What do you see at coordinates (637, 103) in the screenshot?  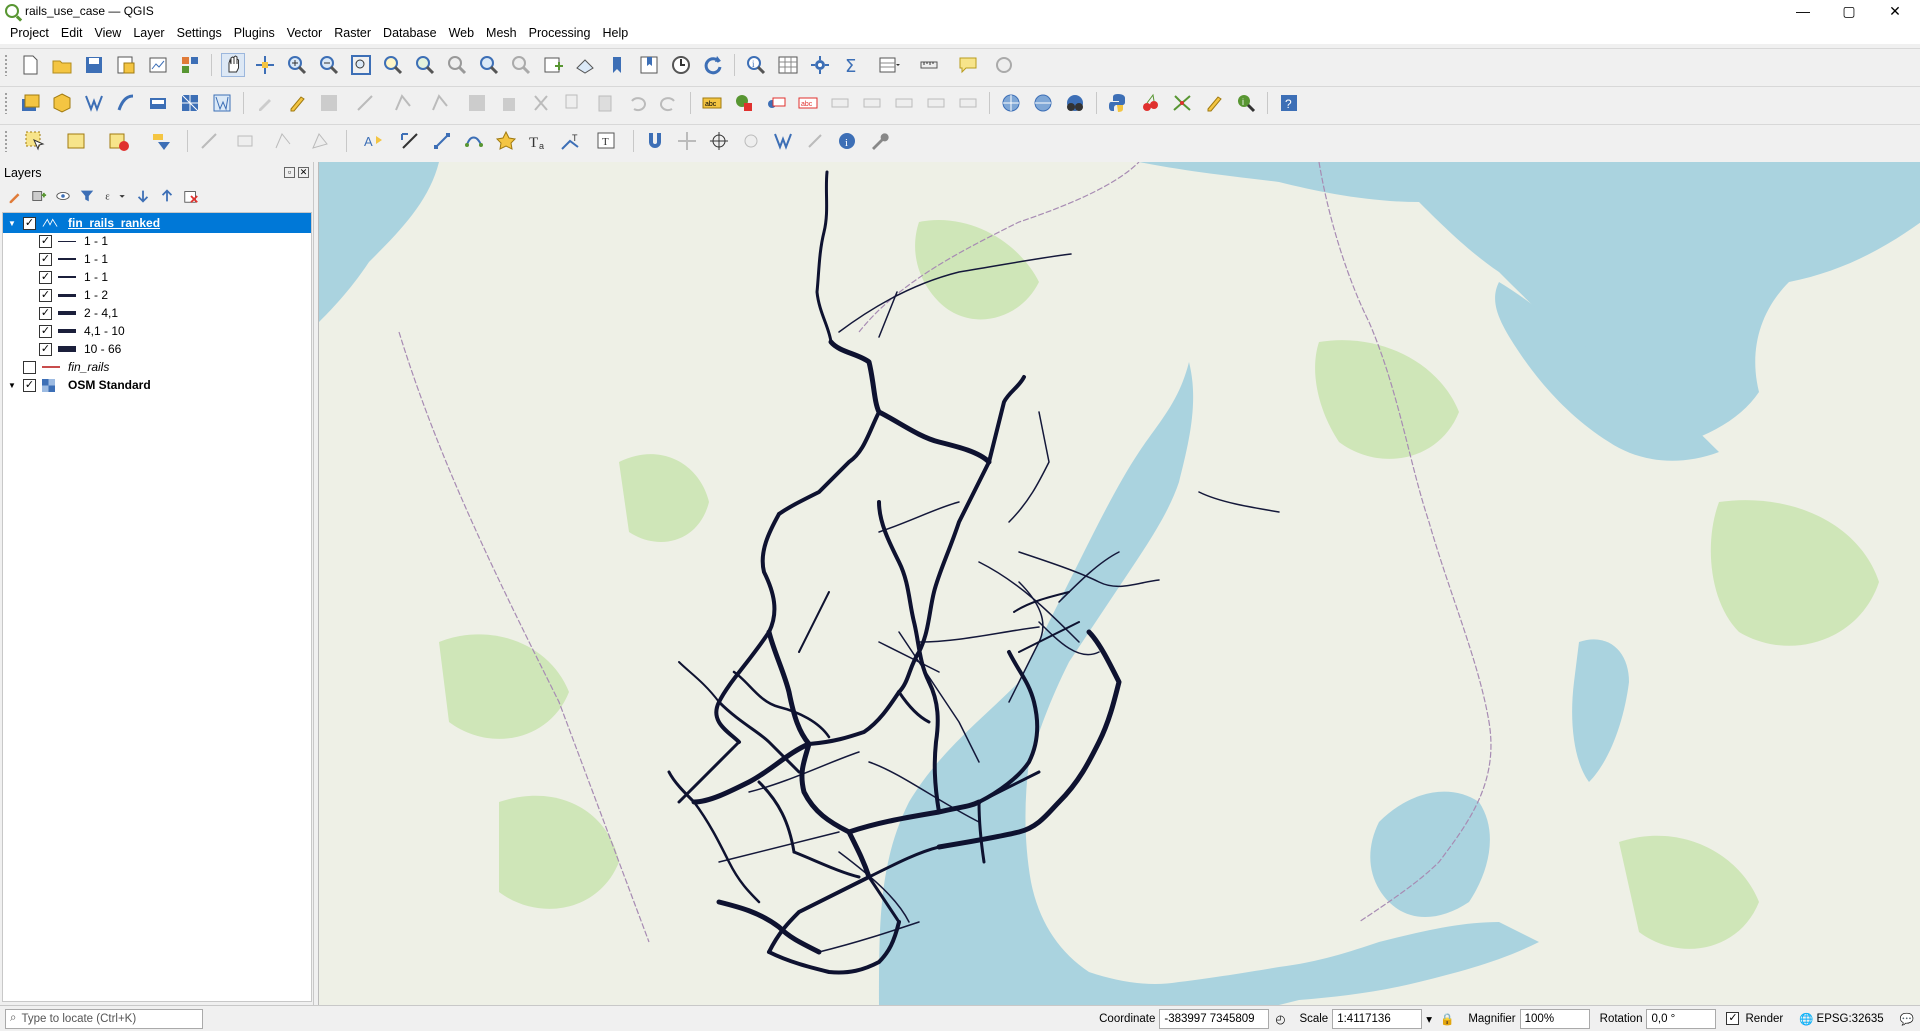 I see `undo-icon` at bounding box center [637, 103].